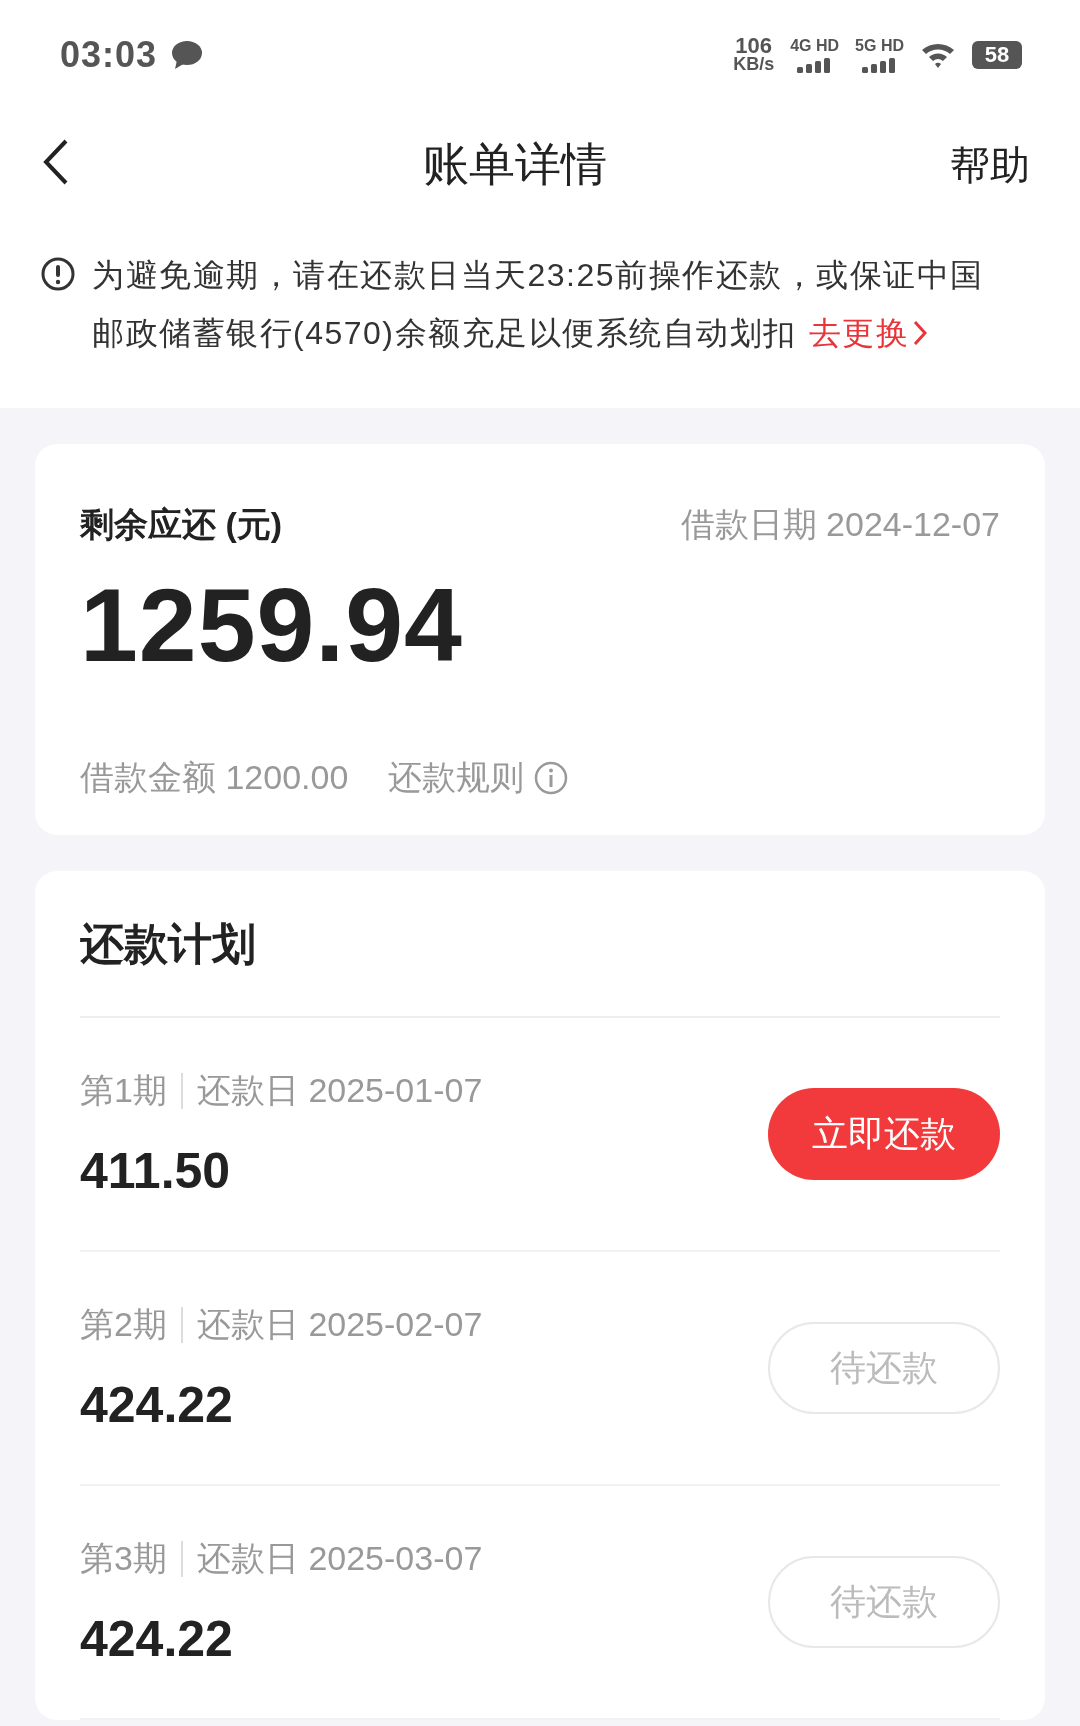 This screenshot has height=1726, width=1080. What do you see at coordinates (754, 64) in the screenshot?
I see `speed-unit: KB/s` at bounding box center [754, 64].